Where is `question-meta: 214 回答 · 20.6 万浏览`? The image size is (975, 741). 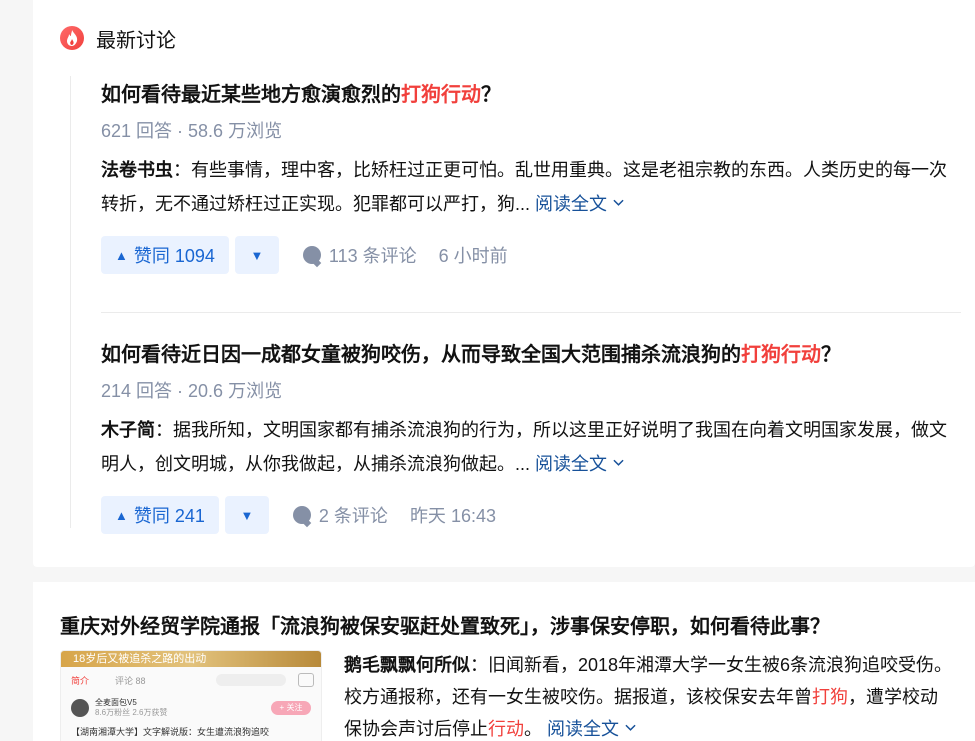
question-meta: 214 回答 · 20.6 万浏览 is located at coordinates (192, 391).